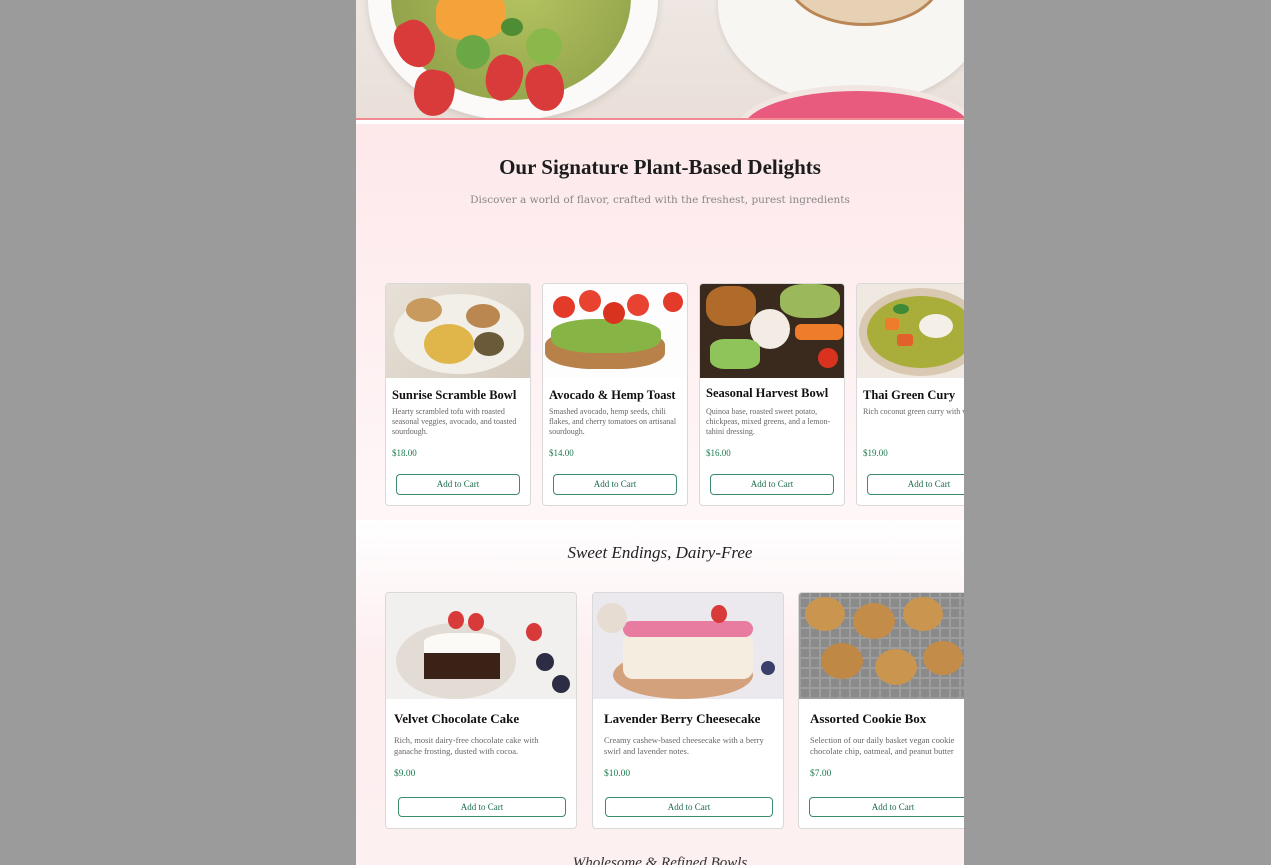 The height and width of the screenshot is (865, 1271). What do you see at coordinates (660, 60) in the screenshot?
I see `hero-image` at bounding box center [660, 60].